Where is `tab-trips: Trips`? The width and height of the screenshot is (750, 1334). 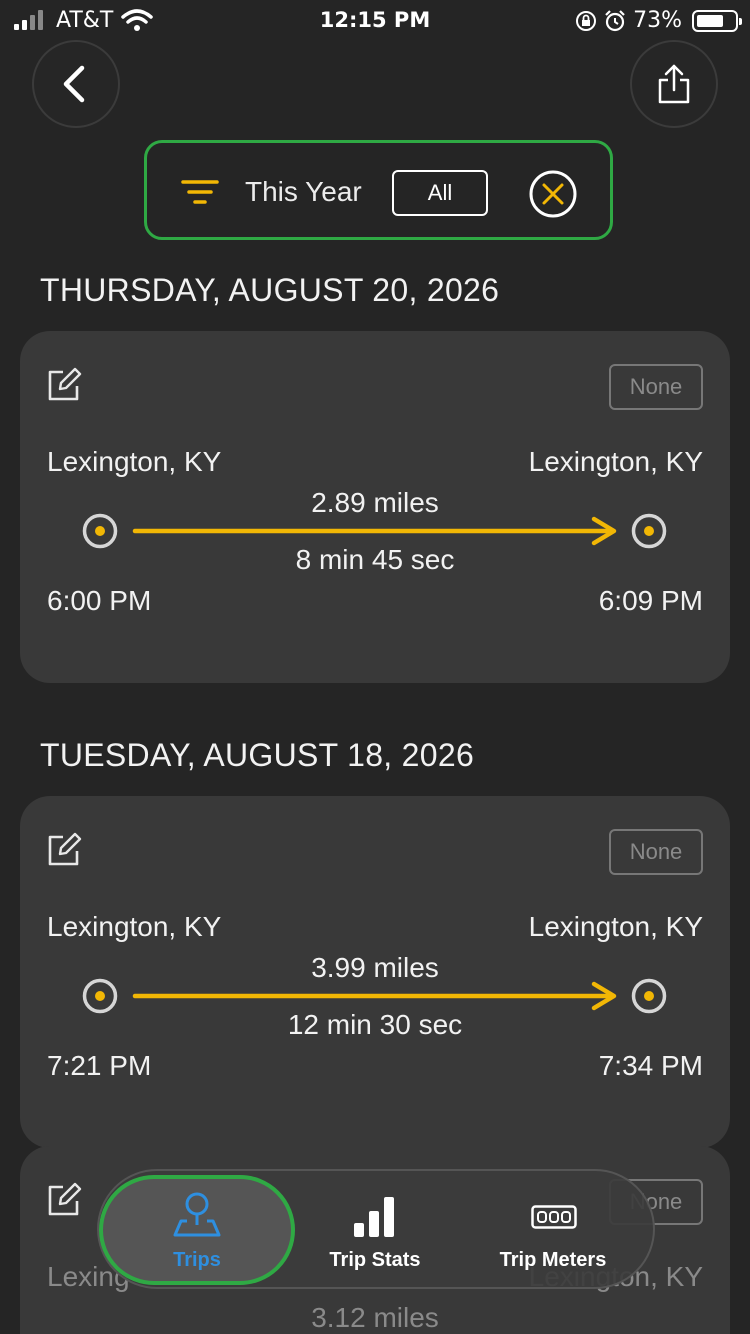 tab-trips: Trips is located at coordinates (197, 1229).